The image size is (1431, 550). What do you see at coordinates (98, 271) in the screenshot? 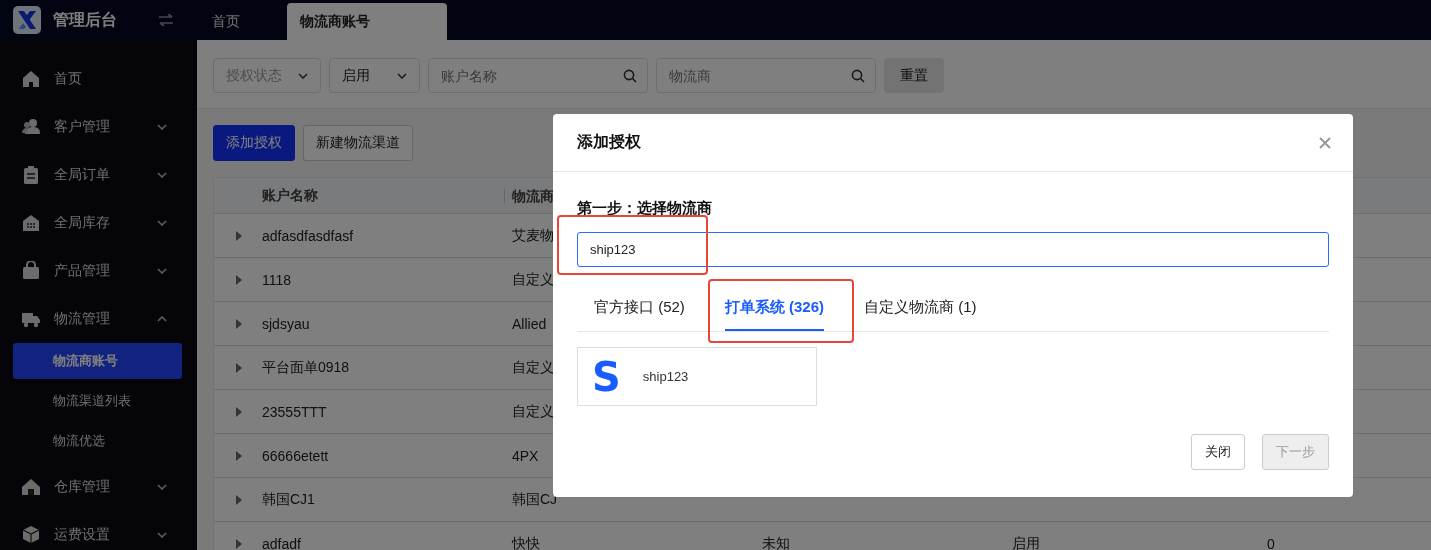
I see `nav-item: 产品管理` at bounding box center [98, 271].